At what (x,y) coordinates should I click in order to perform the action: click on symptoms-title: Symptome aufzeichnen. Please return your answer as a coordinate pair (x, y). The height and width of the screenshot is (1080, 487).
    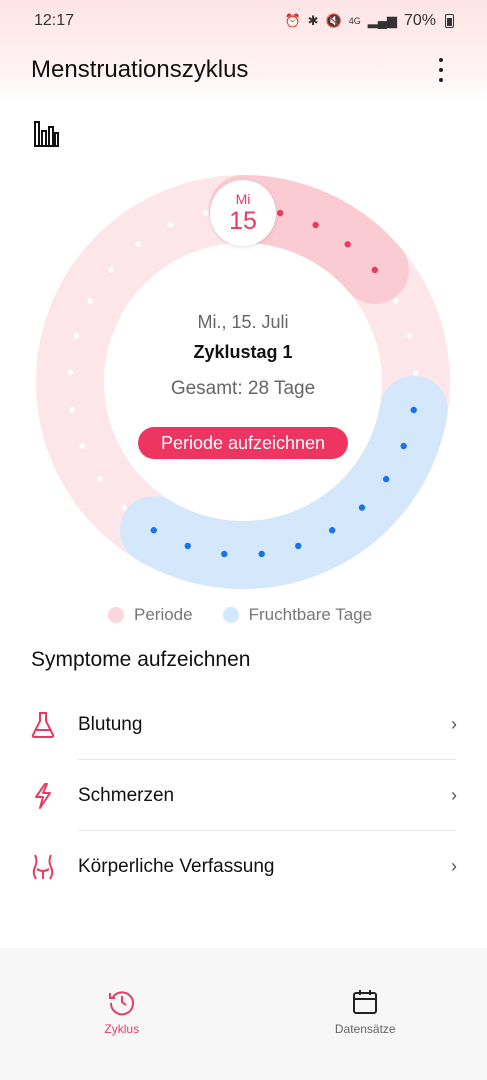
    Looking at the image, I should click on (141, 659).